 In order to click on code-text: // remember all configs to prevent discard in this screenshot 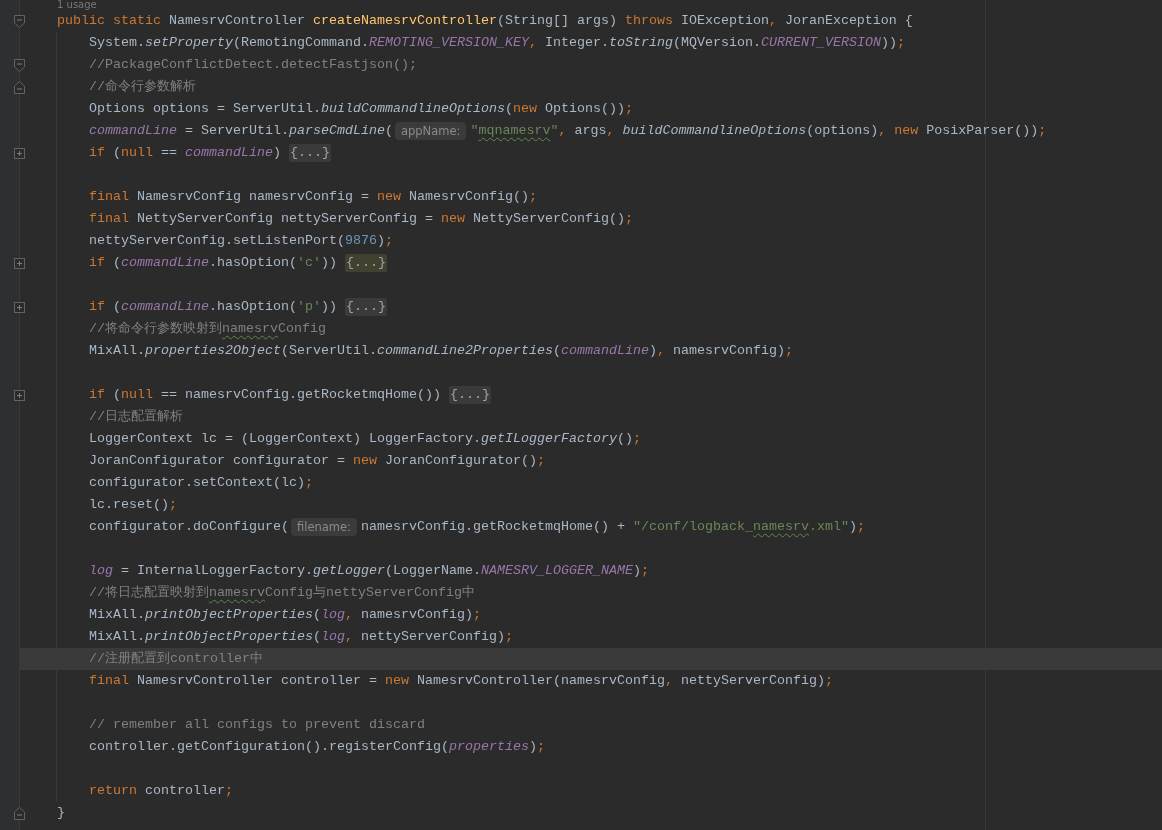, I will do `click(257, 725)`.